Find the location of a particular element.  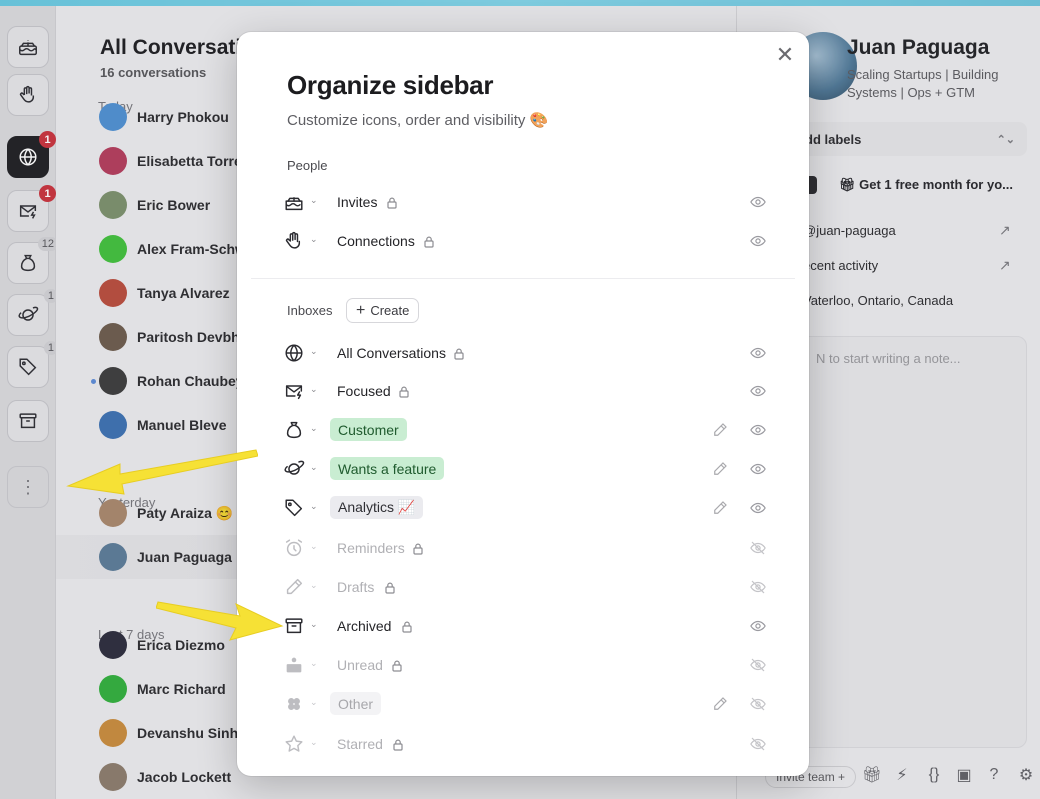

sidebar-option-drafts: ⌄ Drafts is located at coordinates (528, 587).